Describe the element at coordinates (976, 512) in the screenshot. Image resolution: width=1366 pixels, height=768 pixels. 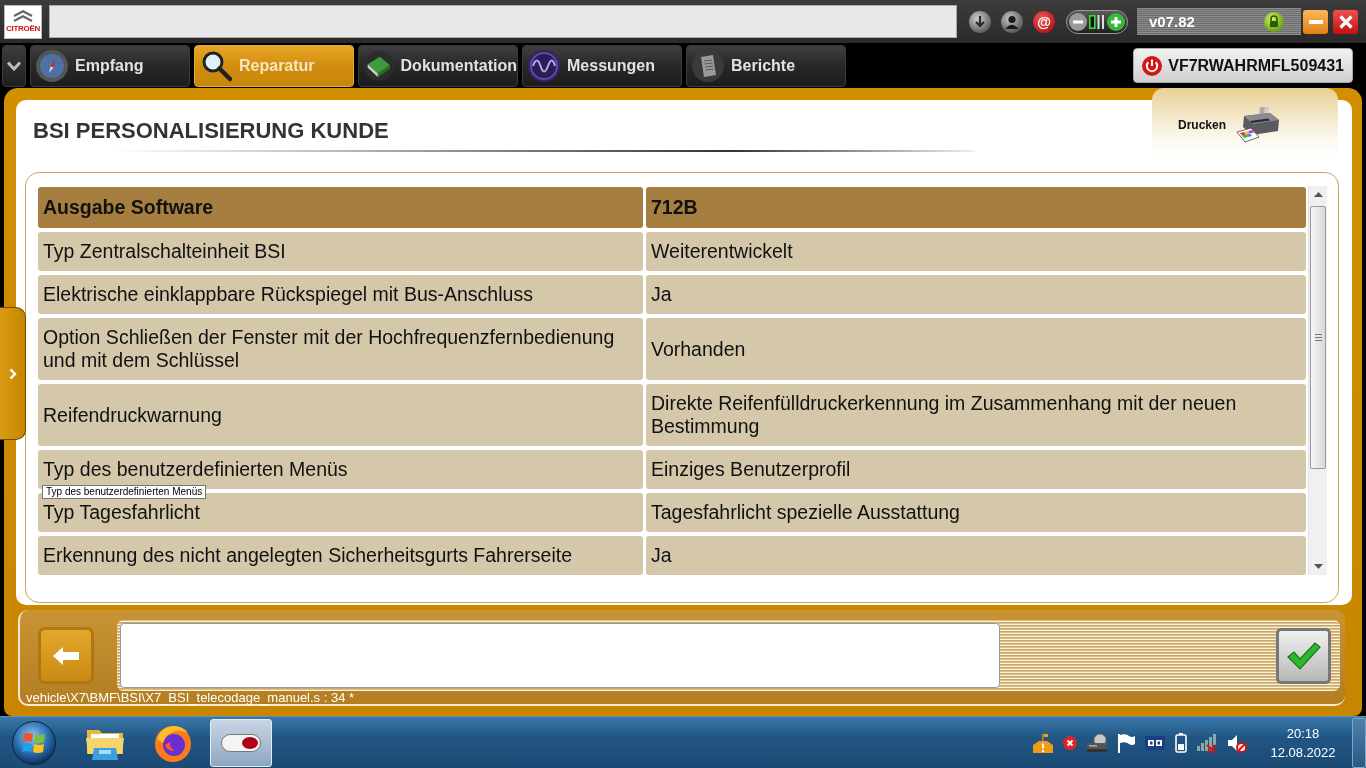
I see `table-cell: Tagesfahrlicht spezielle Ausstattung` at that location.